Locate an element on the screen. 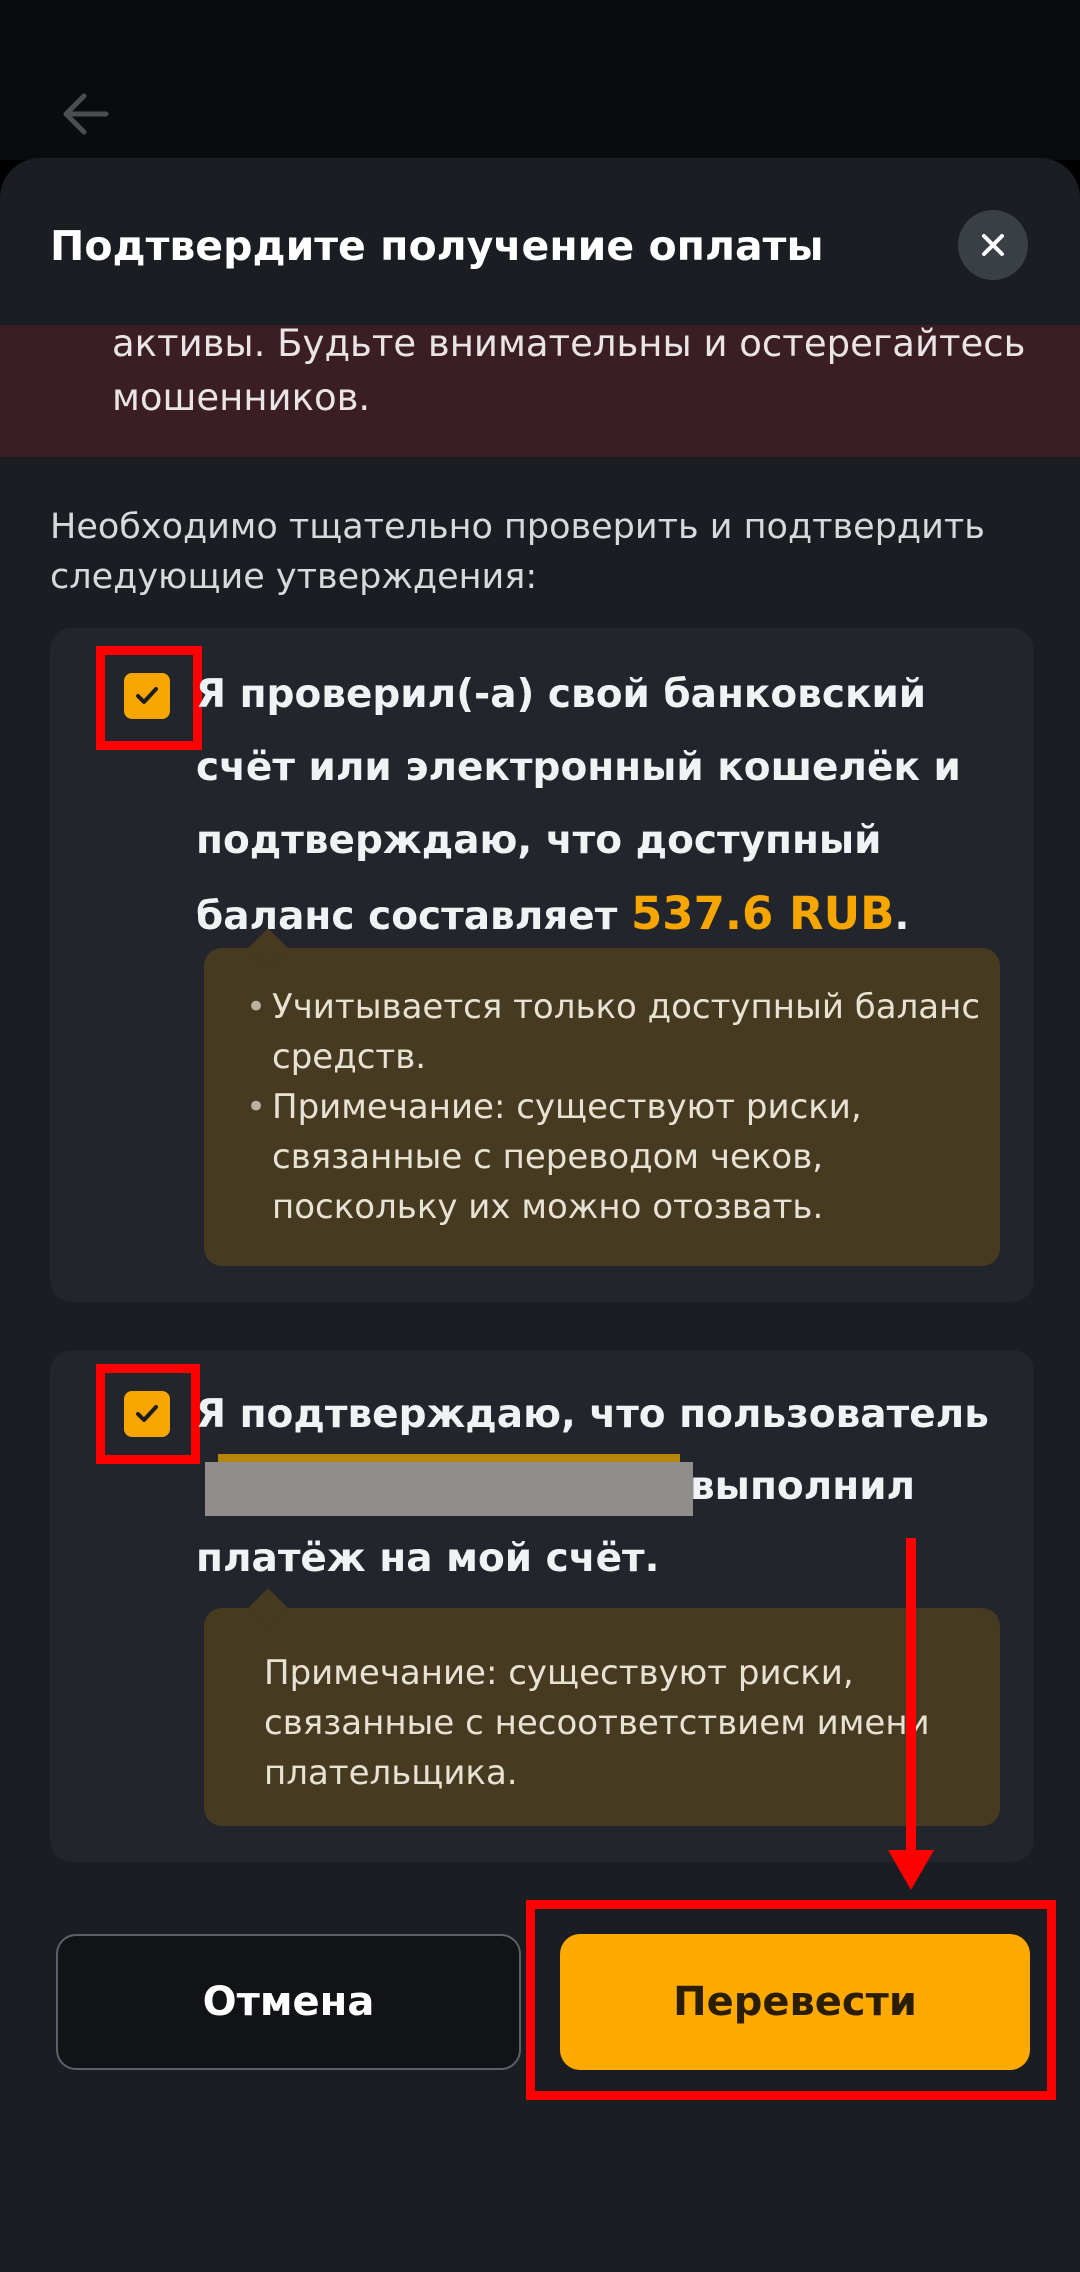 The height and width of the screenshot is (2272, 1080). statement-line: Я проверил(-а) свой банковский is located at coordinates (561, 694).